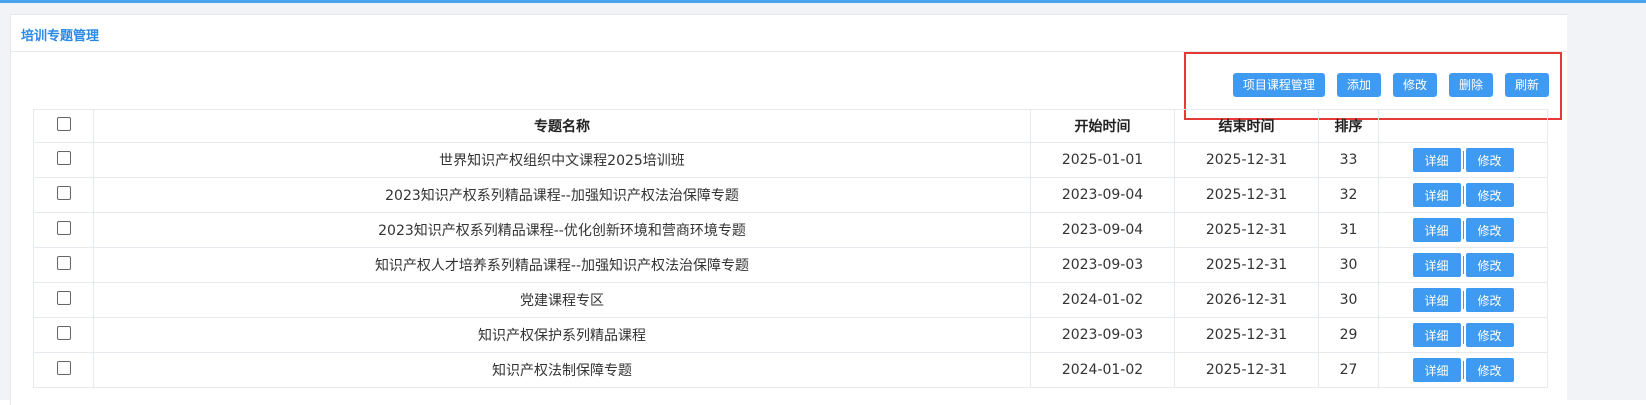 The image size is (1646, 405). What do you see at coordinates (1246, 300) in the screenshot?
I see `row-end: 2026-12-31` at bounding box center [1246, 300].